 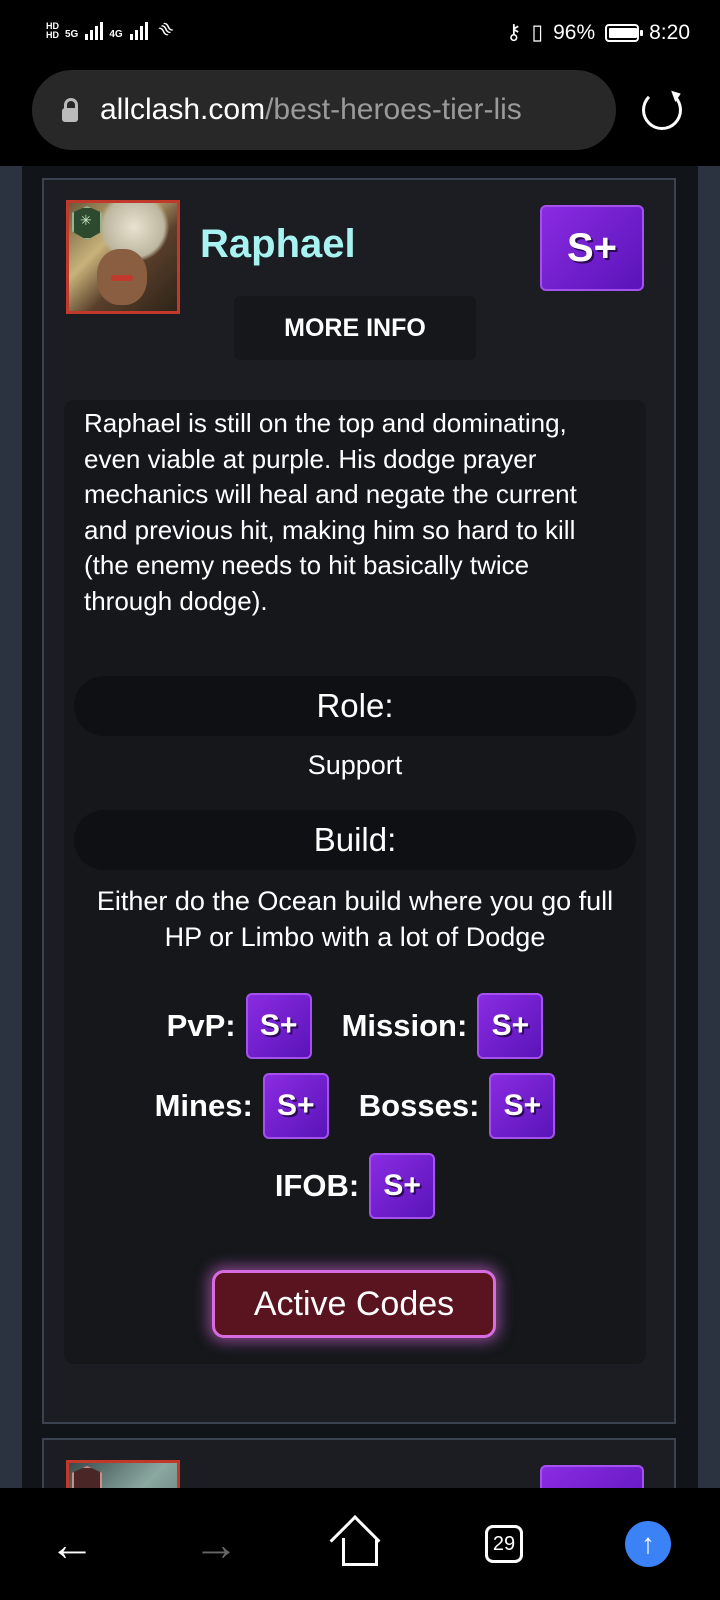 What do you see at coordinates (457, 1106) in the screenshot?
I see `rating-bosses: Bosses: S+` at bounding box center [457, 1106].